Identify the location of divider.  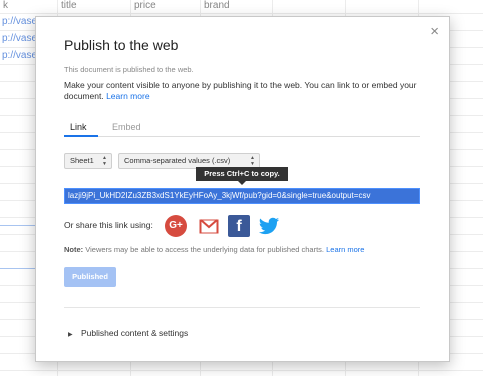
(242, 307).